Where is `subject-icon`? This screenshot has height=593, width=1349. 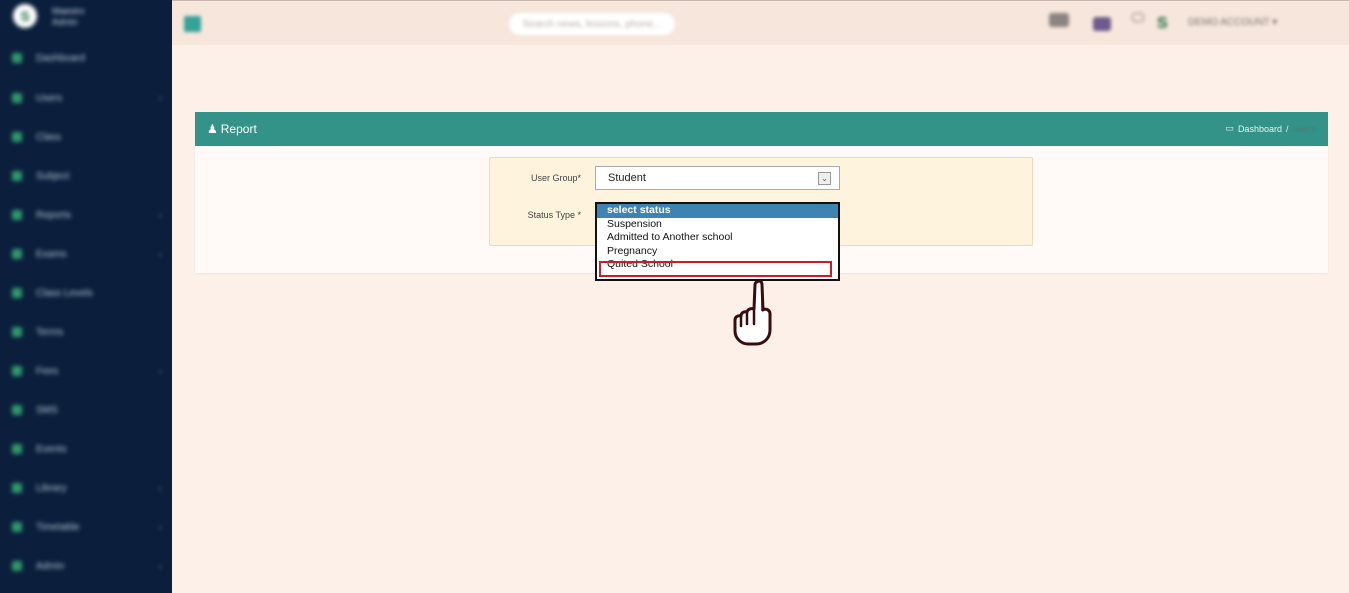 subject-icon is located at coordinates (17, 176).